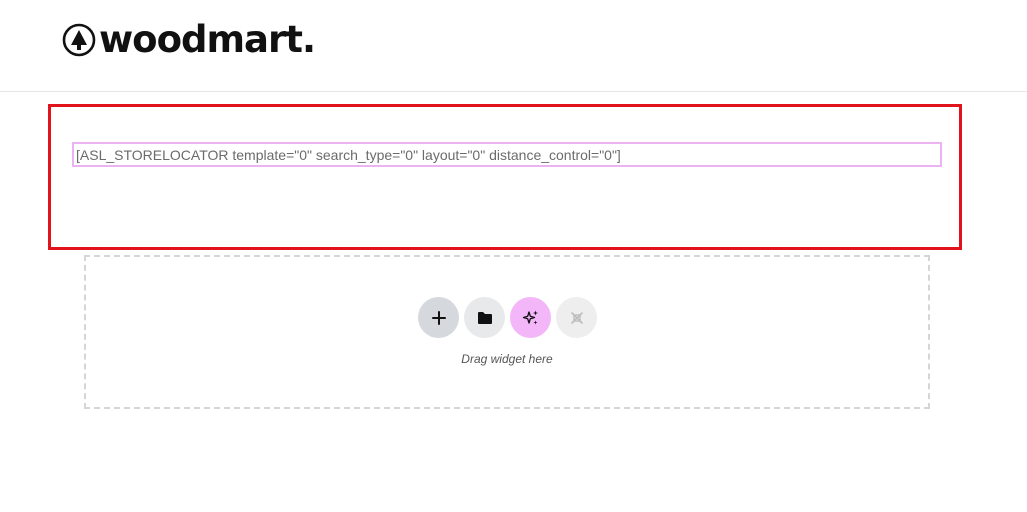  What do you see at coordinates (507, 359) in the screenshot?
I see `drag-widget-hint: Drag widget here` at bounding box center [507, 359].